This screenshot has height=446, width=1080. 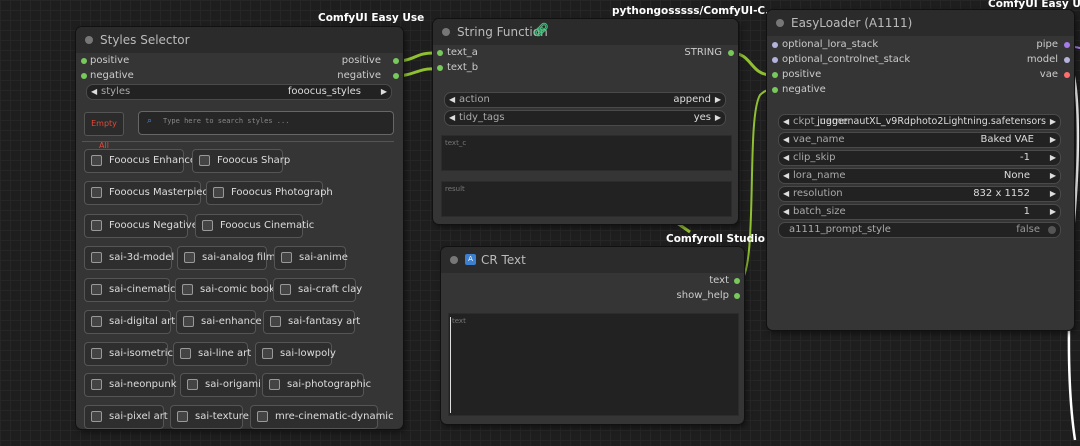 What do you see at coordinates (585, 32) in the screenshot?
I see `node-title-bar: String Function 🔗︎` at bounding box center [585, 32].